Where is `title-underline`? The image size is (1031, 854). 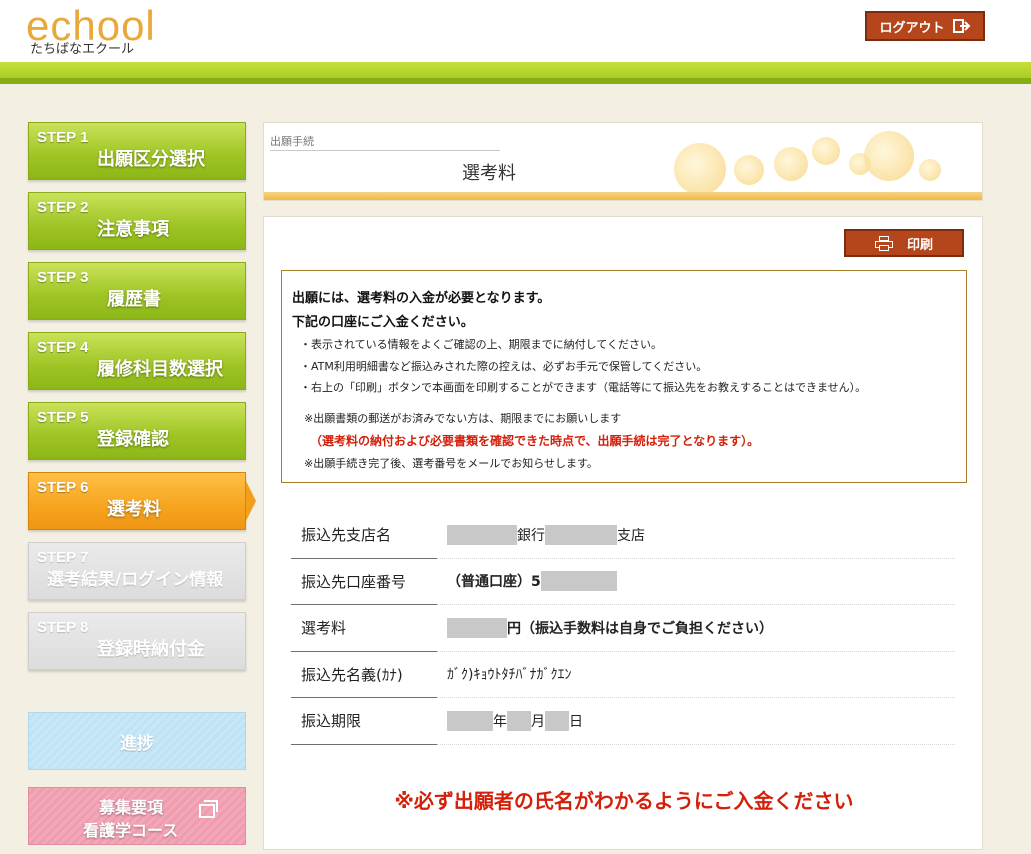 title-underline is located at coordinates (623, 196).